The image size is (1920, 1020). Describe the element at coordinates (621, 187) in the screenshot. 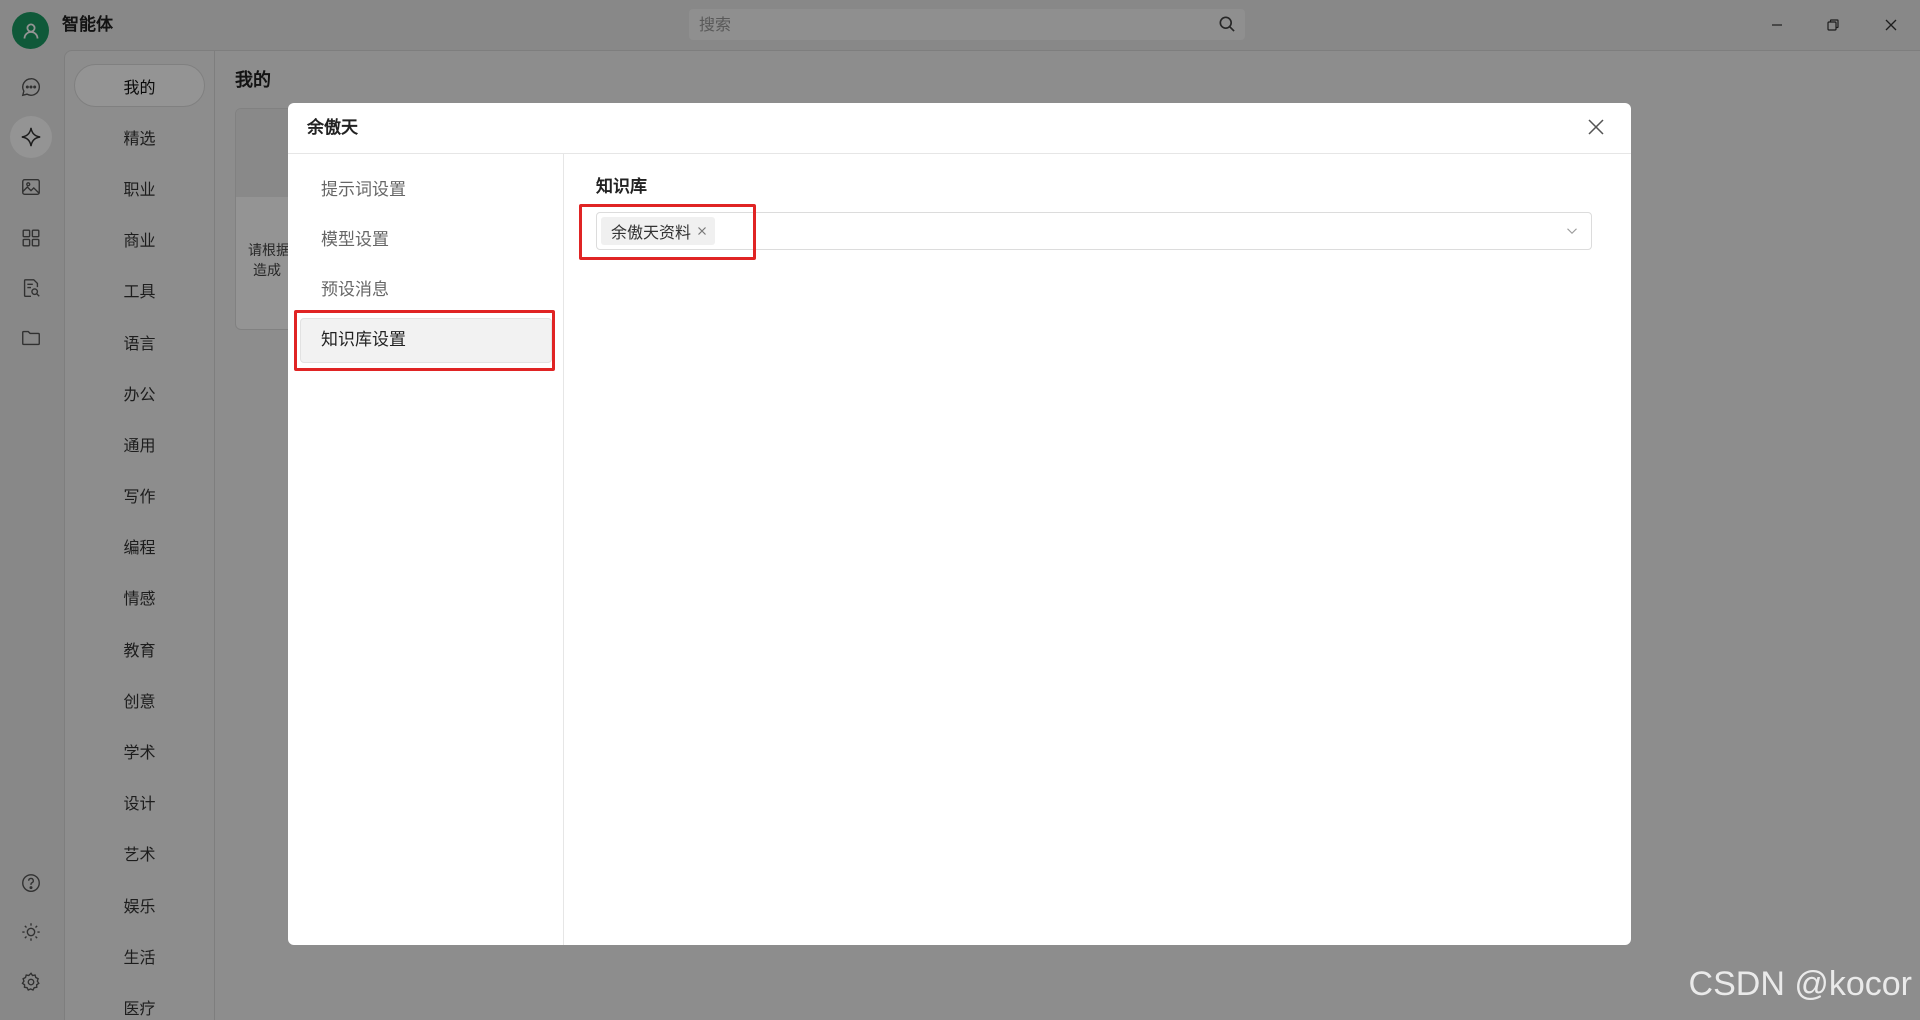

I see `knowledge-base-label: 知识库` at that location.